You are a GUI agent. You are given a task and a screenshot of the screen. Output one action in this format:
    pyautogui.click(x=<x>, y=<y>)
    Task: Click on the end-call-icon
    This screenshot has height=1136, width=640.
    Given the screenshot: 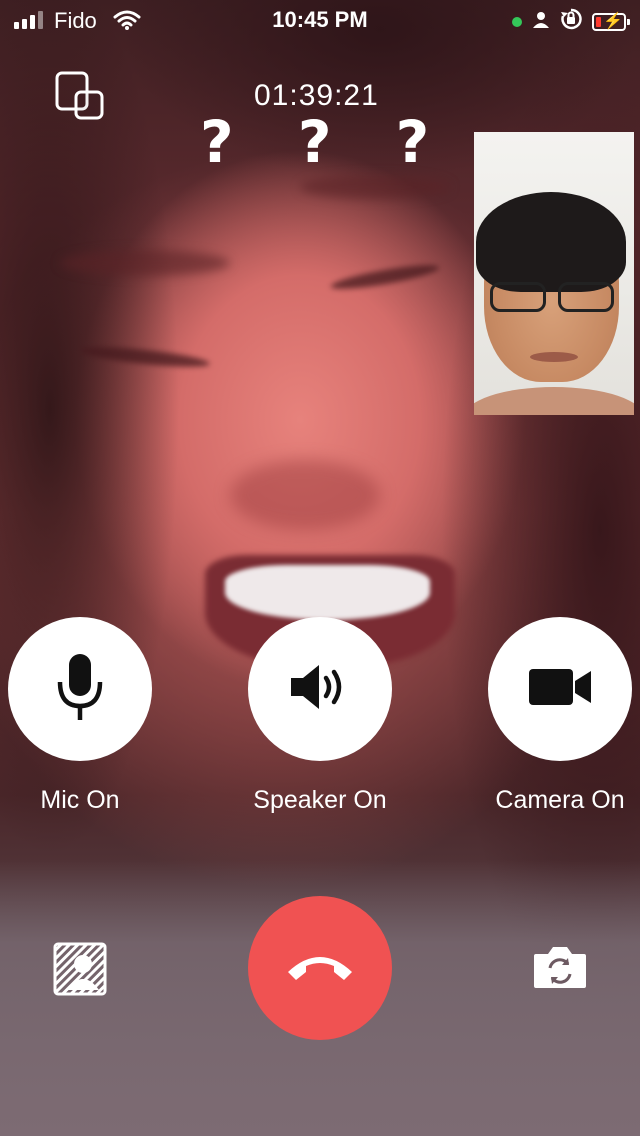 What is the action you would take?
    pyautogui.click(x=320, y=968)
    